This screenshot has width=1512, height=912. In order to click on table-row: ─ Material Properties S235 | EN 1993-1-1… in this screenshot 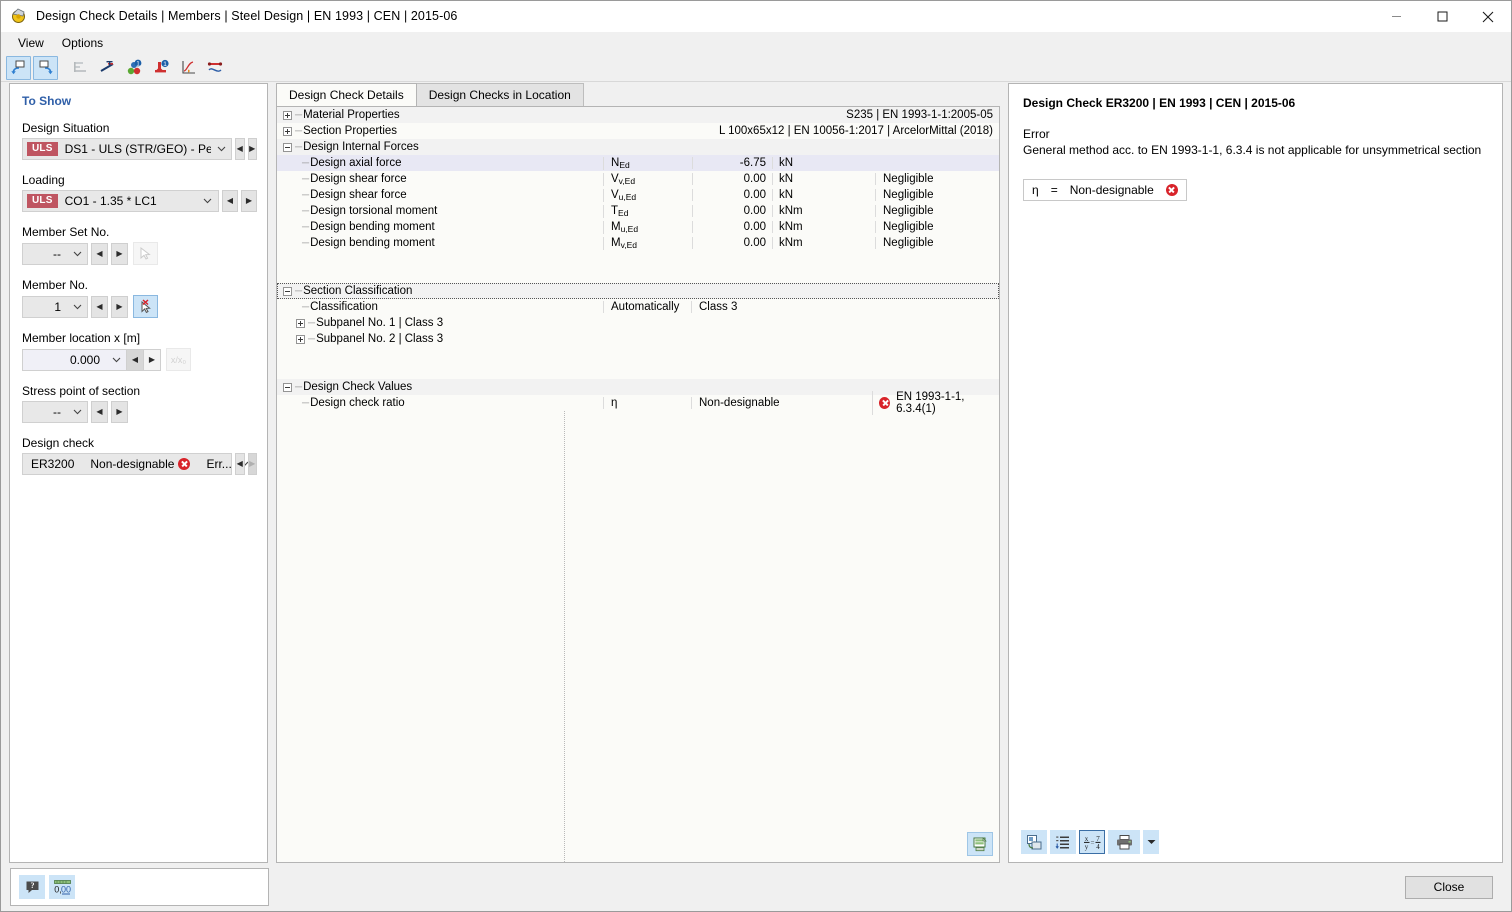, I will do `click(638, 115)`.